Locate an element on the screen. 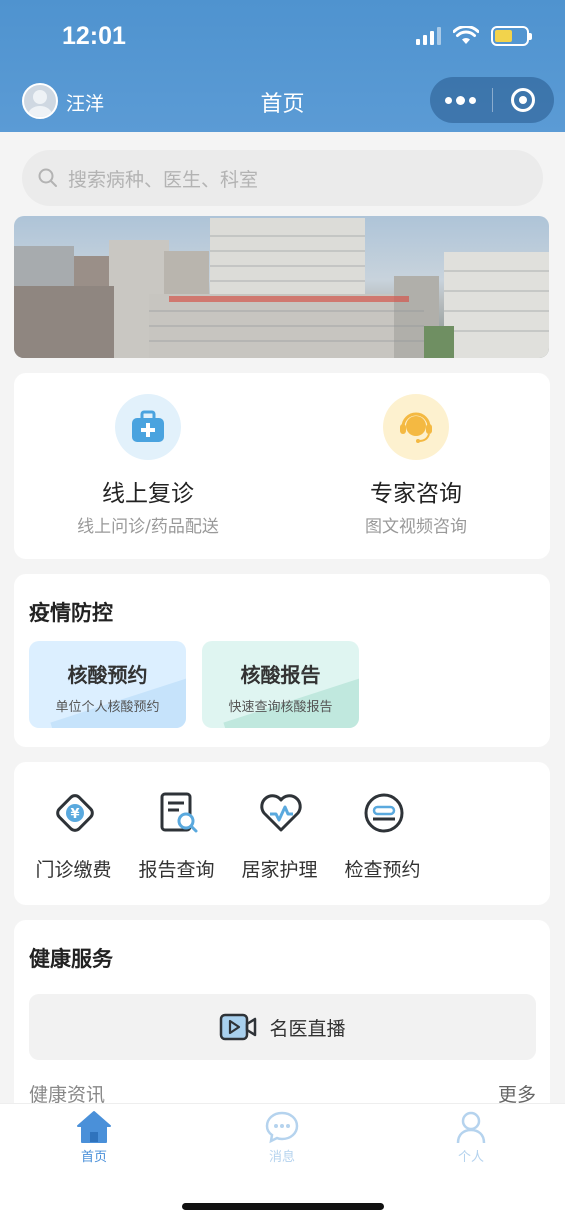  battery-icon is located at coordinates (511, 36).